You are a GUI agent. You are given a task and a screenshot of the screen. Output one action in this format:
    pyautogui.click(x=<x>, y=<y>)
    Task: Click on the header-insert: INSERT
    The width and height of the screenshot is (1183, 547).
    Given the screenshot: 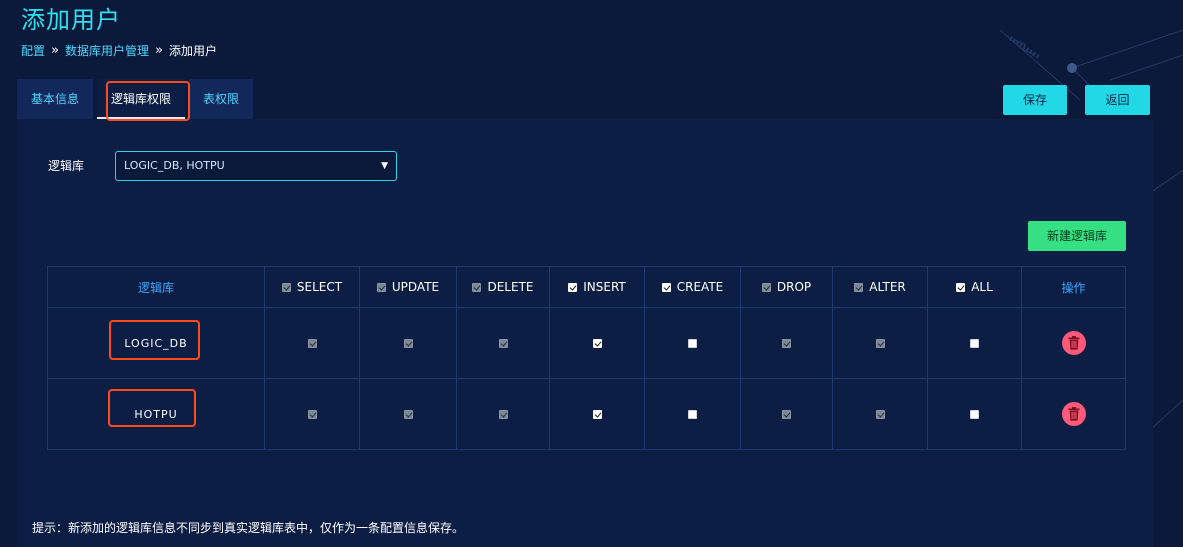 What is the action you would take?
    pyautogui.click(x=597, y=287)
    